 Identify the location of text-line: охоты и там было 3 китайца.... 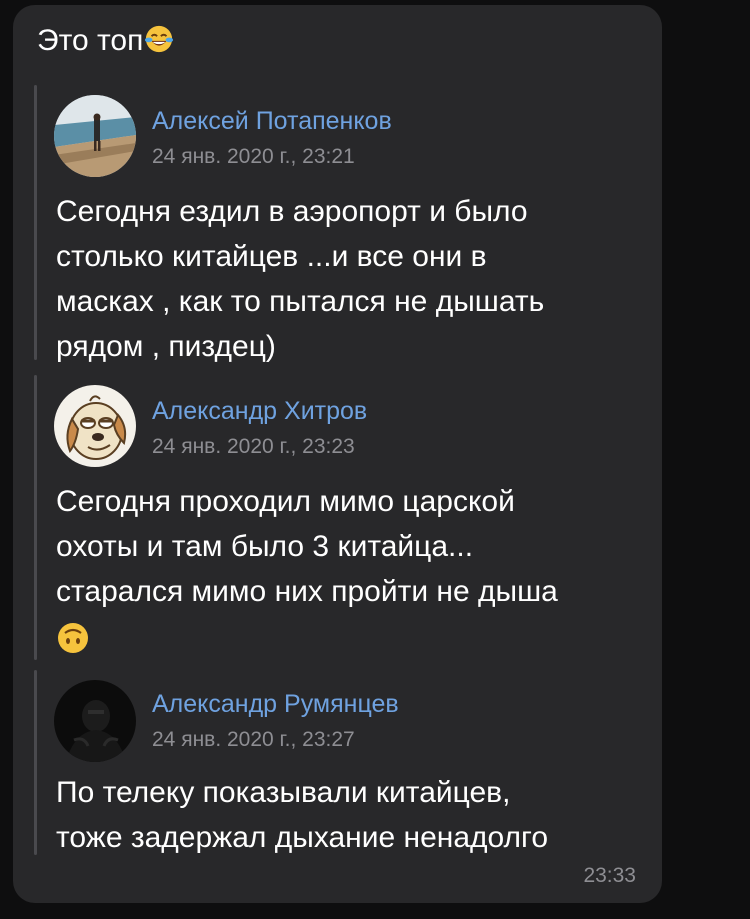
(265, 546).